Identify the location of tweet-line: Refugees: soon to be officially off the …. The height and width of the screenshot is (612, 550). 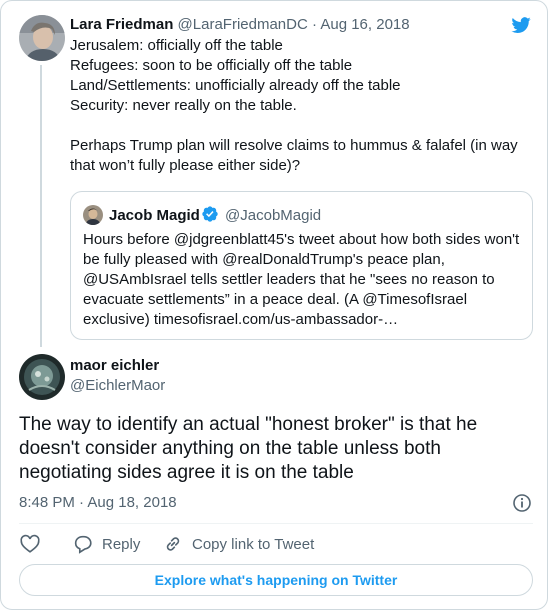
(211, 65).